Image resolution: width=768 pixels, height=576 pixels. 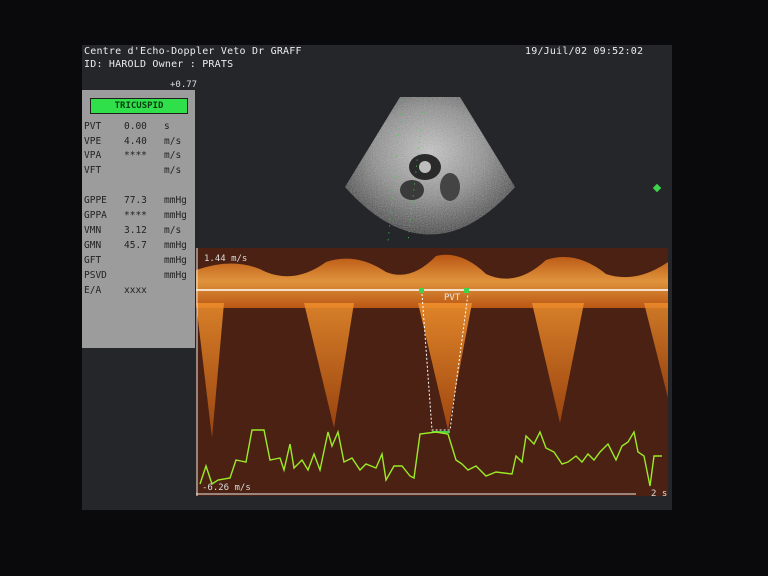 I want to click on measurement-label: VPA, so click(x=93, y=155).